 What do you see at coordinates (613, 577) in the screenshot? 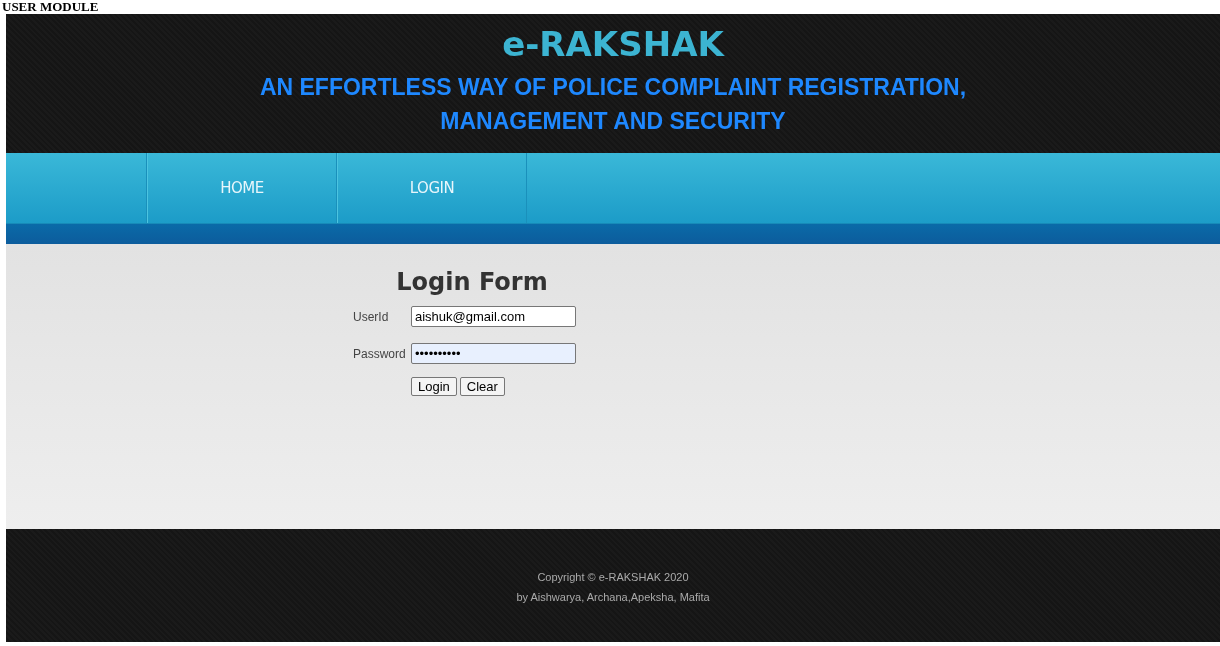
I see `copyright-text: Copyright © e-RAKSHAK 2020` at bounding box center [613, 577].